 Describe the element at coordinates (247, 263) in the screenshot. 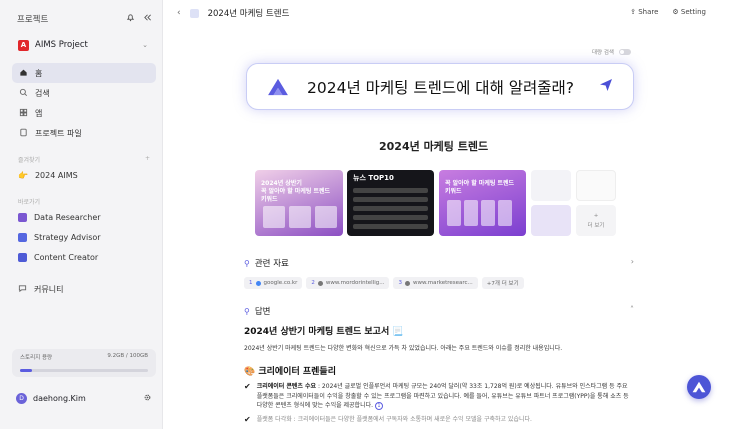

I see `pin-icon: ⚲` at that location.